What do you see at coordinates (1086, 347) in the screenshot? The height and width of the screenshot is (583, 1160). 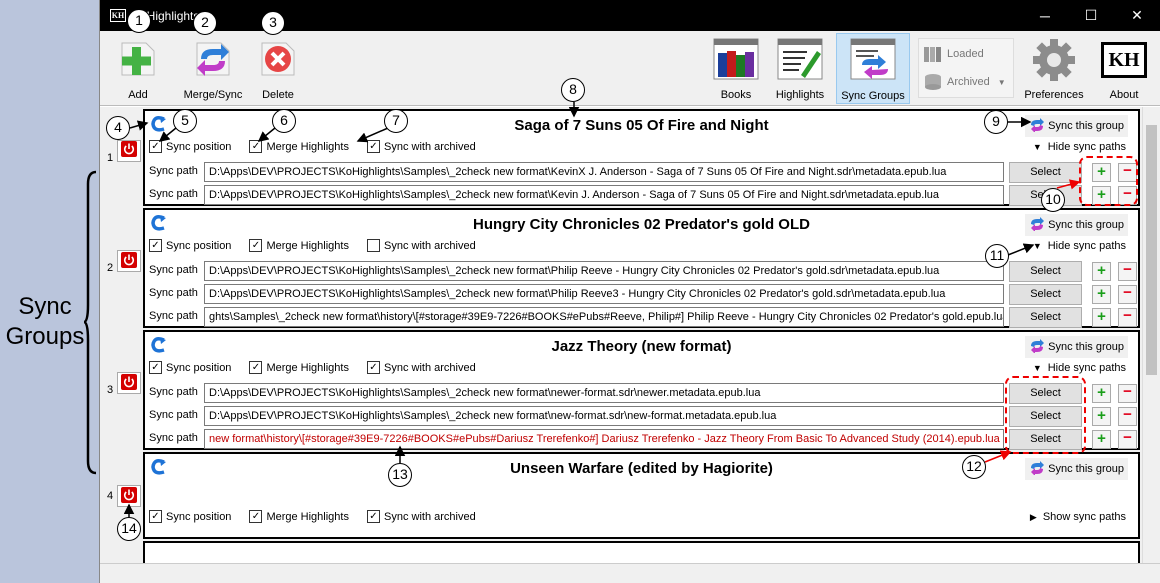 I see `sync-this-group-label: Sync this group` at bounding box center [1086, 347].